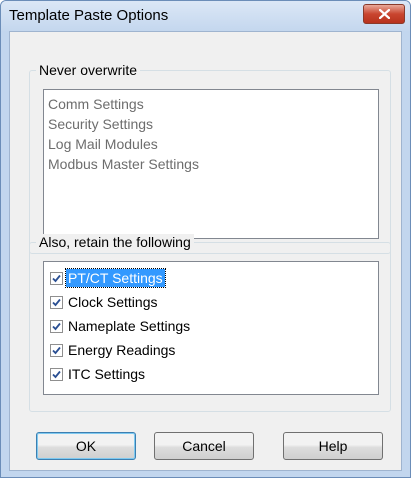 The height and width of the screenshot is (480, 413). I want to click on dialog-title: Template Paste Options, so click(89, 15).